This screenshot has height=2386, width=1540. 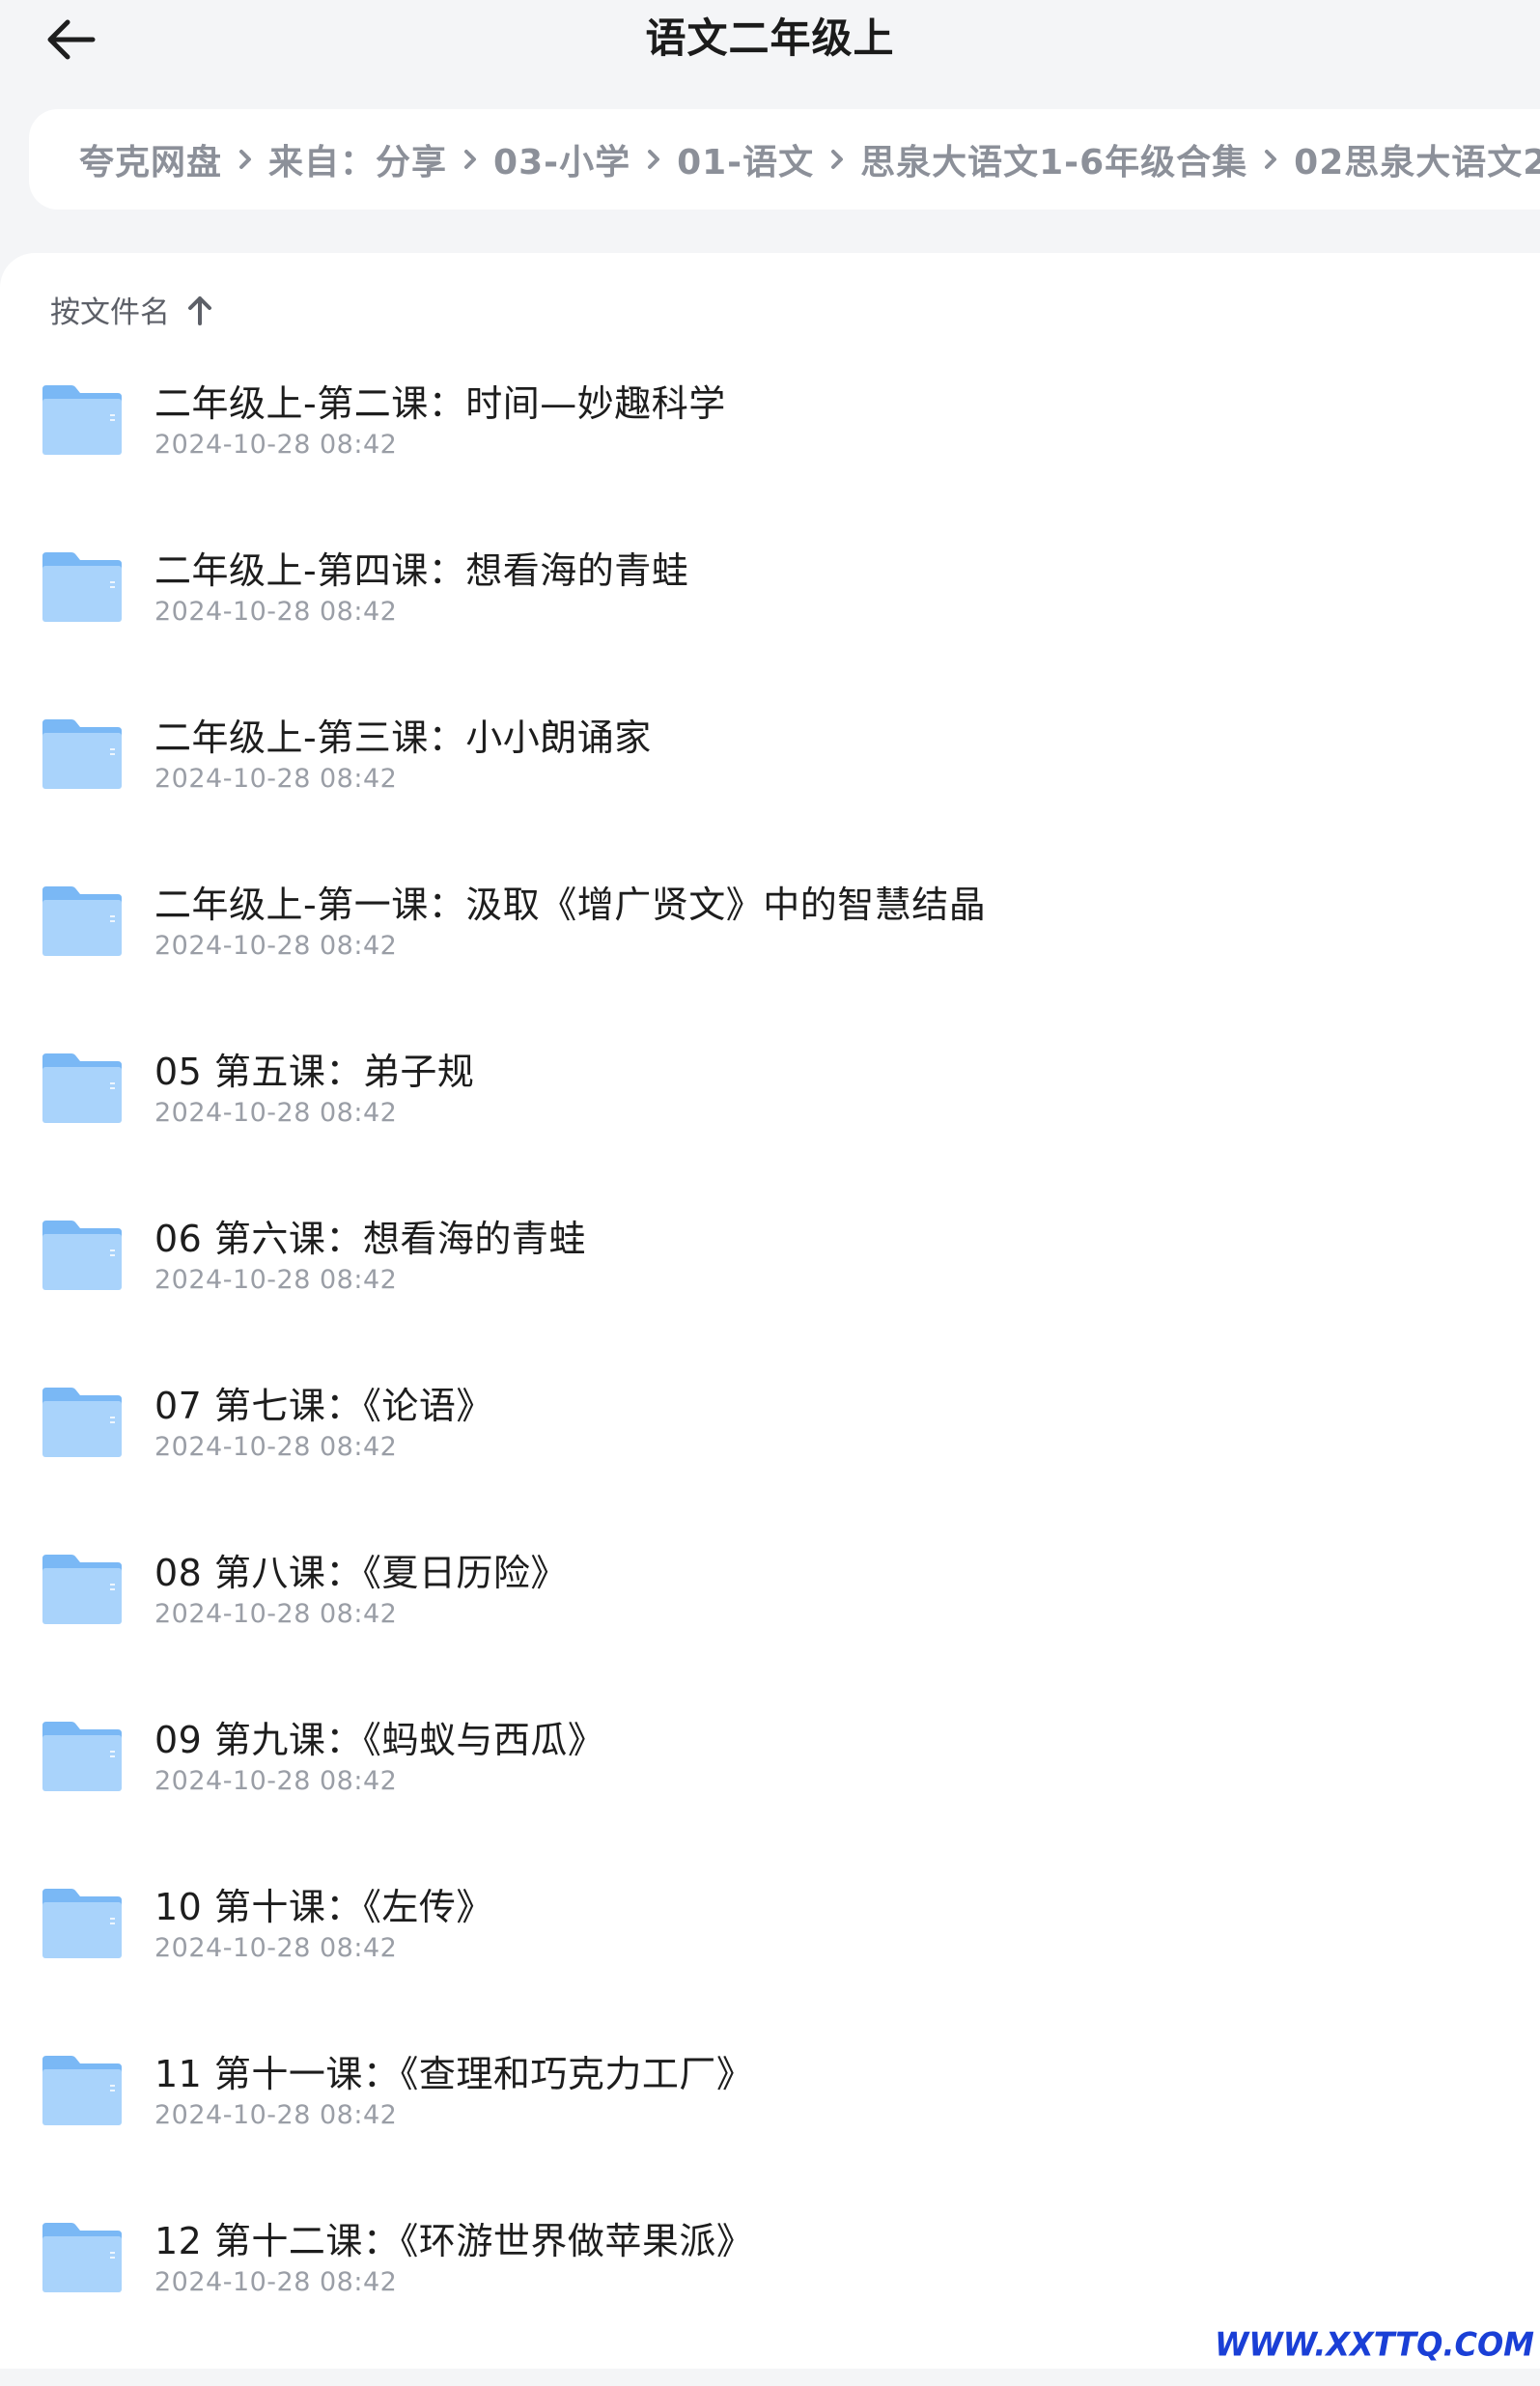 I want to click on file-name: 07 第七课：《论语》, so click(x=324, y=1406).